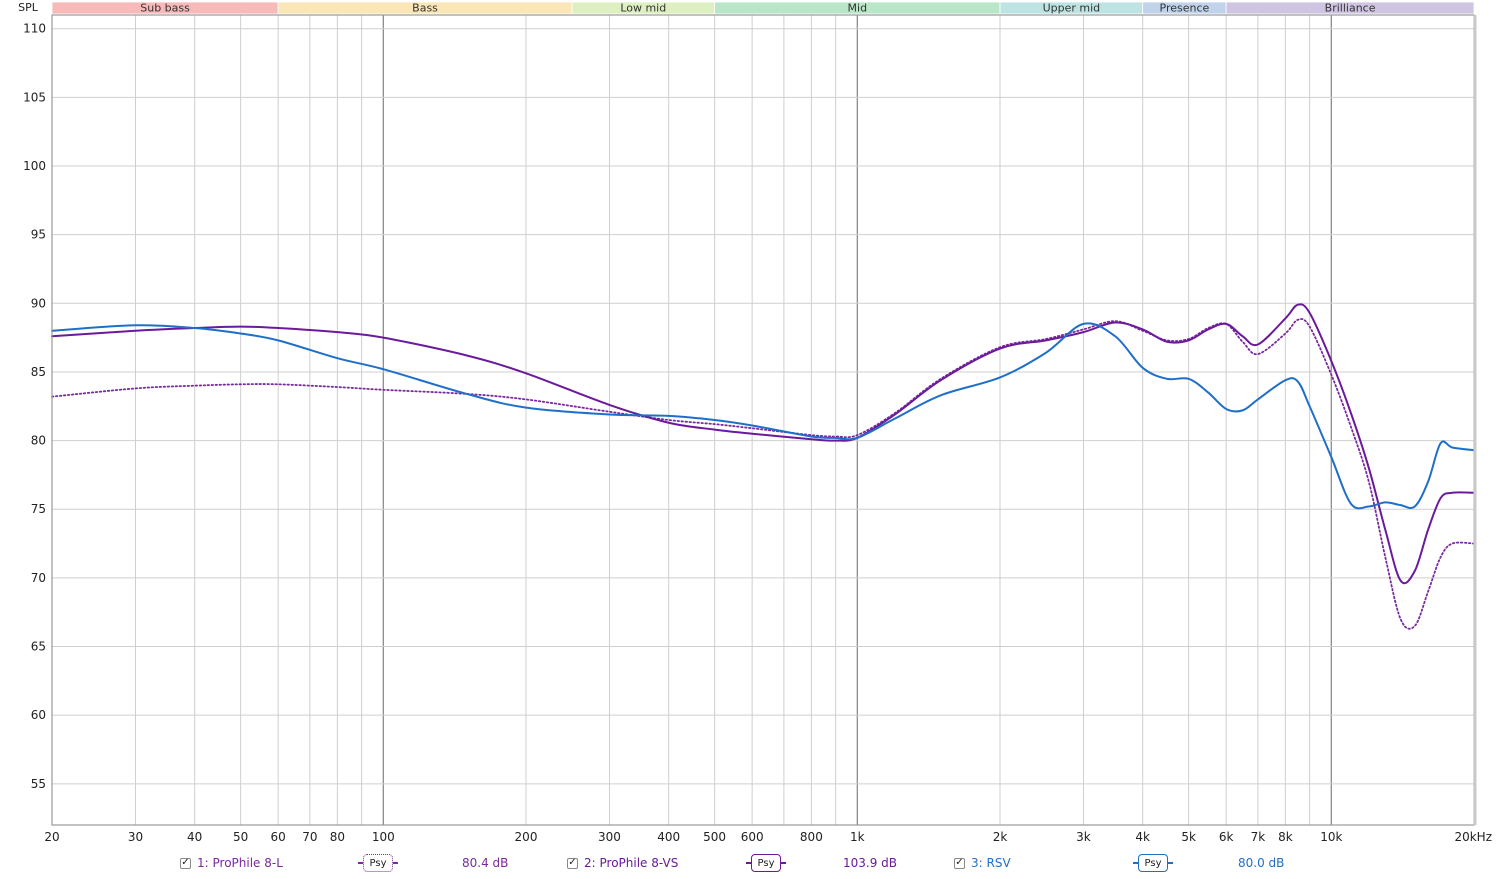 The width and height of the screenshot is (1500, 879). I want to click on x-tick-10: 400, so click(668, 837).